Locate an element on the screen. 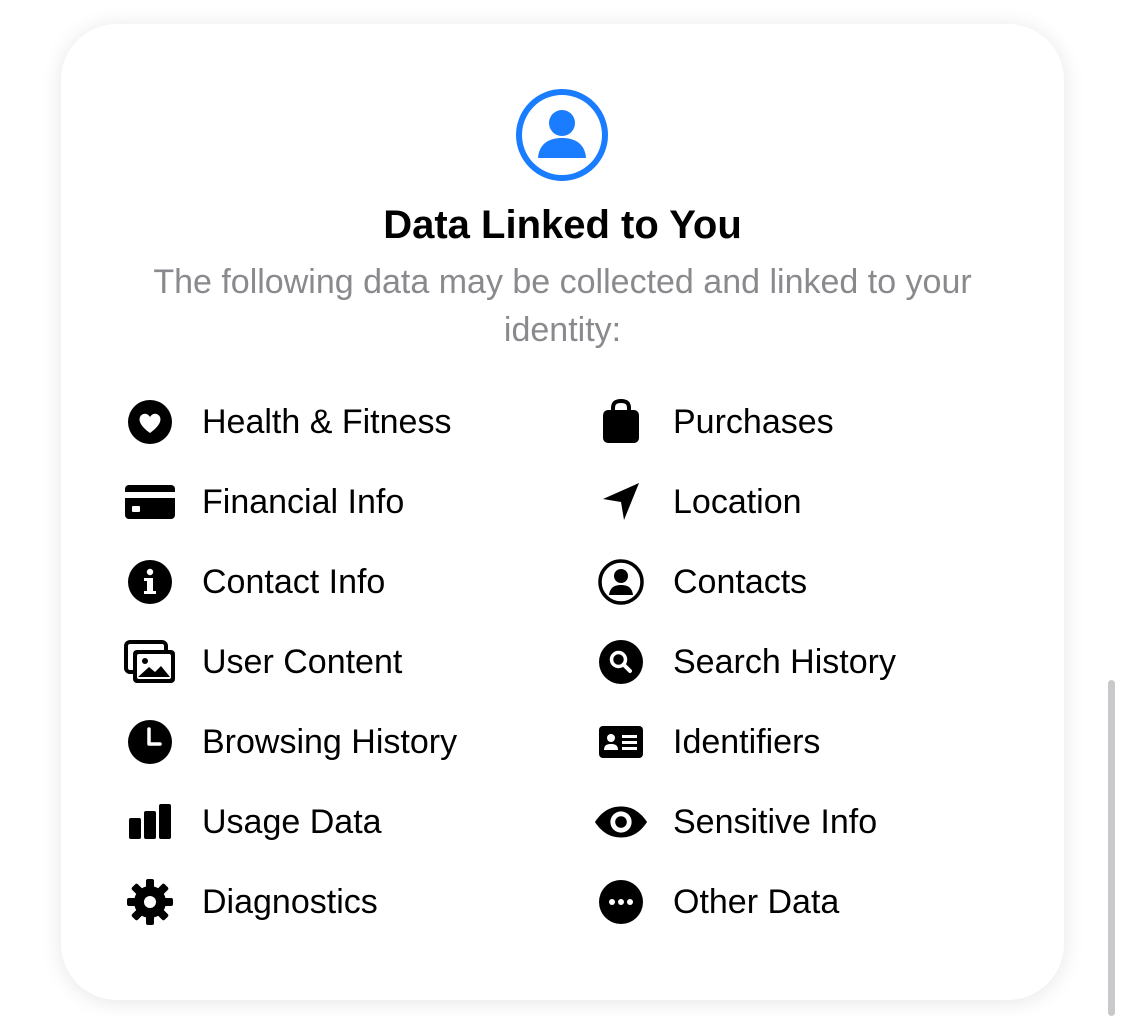 The width and height of the screenshot is (1125, 1016). category-sensitive-info: Sensitive Info is located at coordinates (803, 822).